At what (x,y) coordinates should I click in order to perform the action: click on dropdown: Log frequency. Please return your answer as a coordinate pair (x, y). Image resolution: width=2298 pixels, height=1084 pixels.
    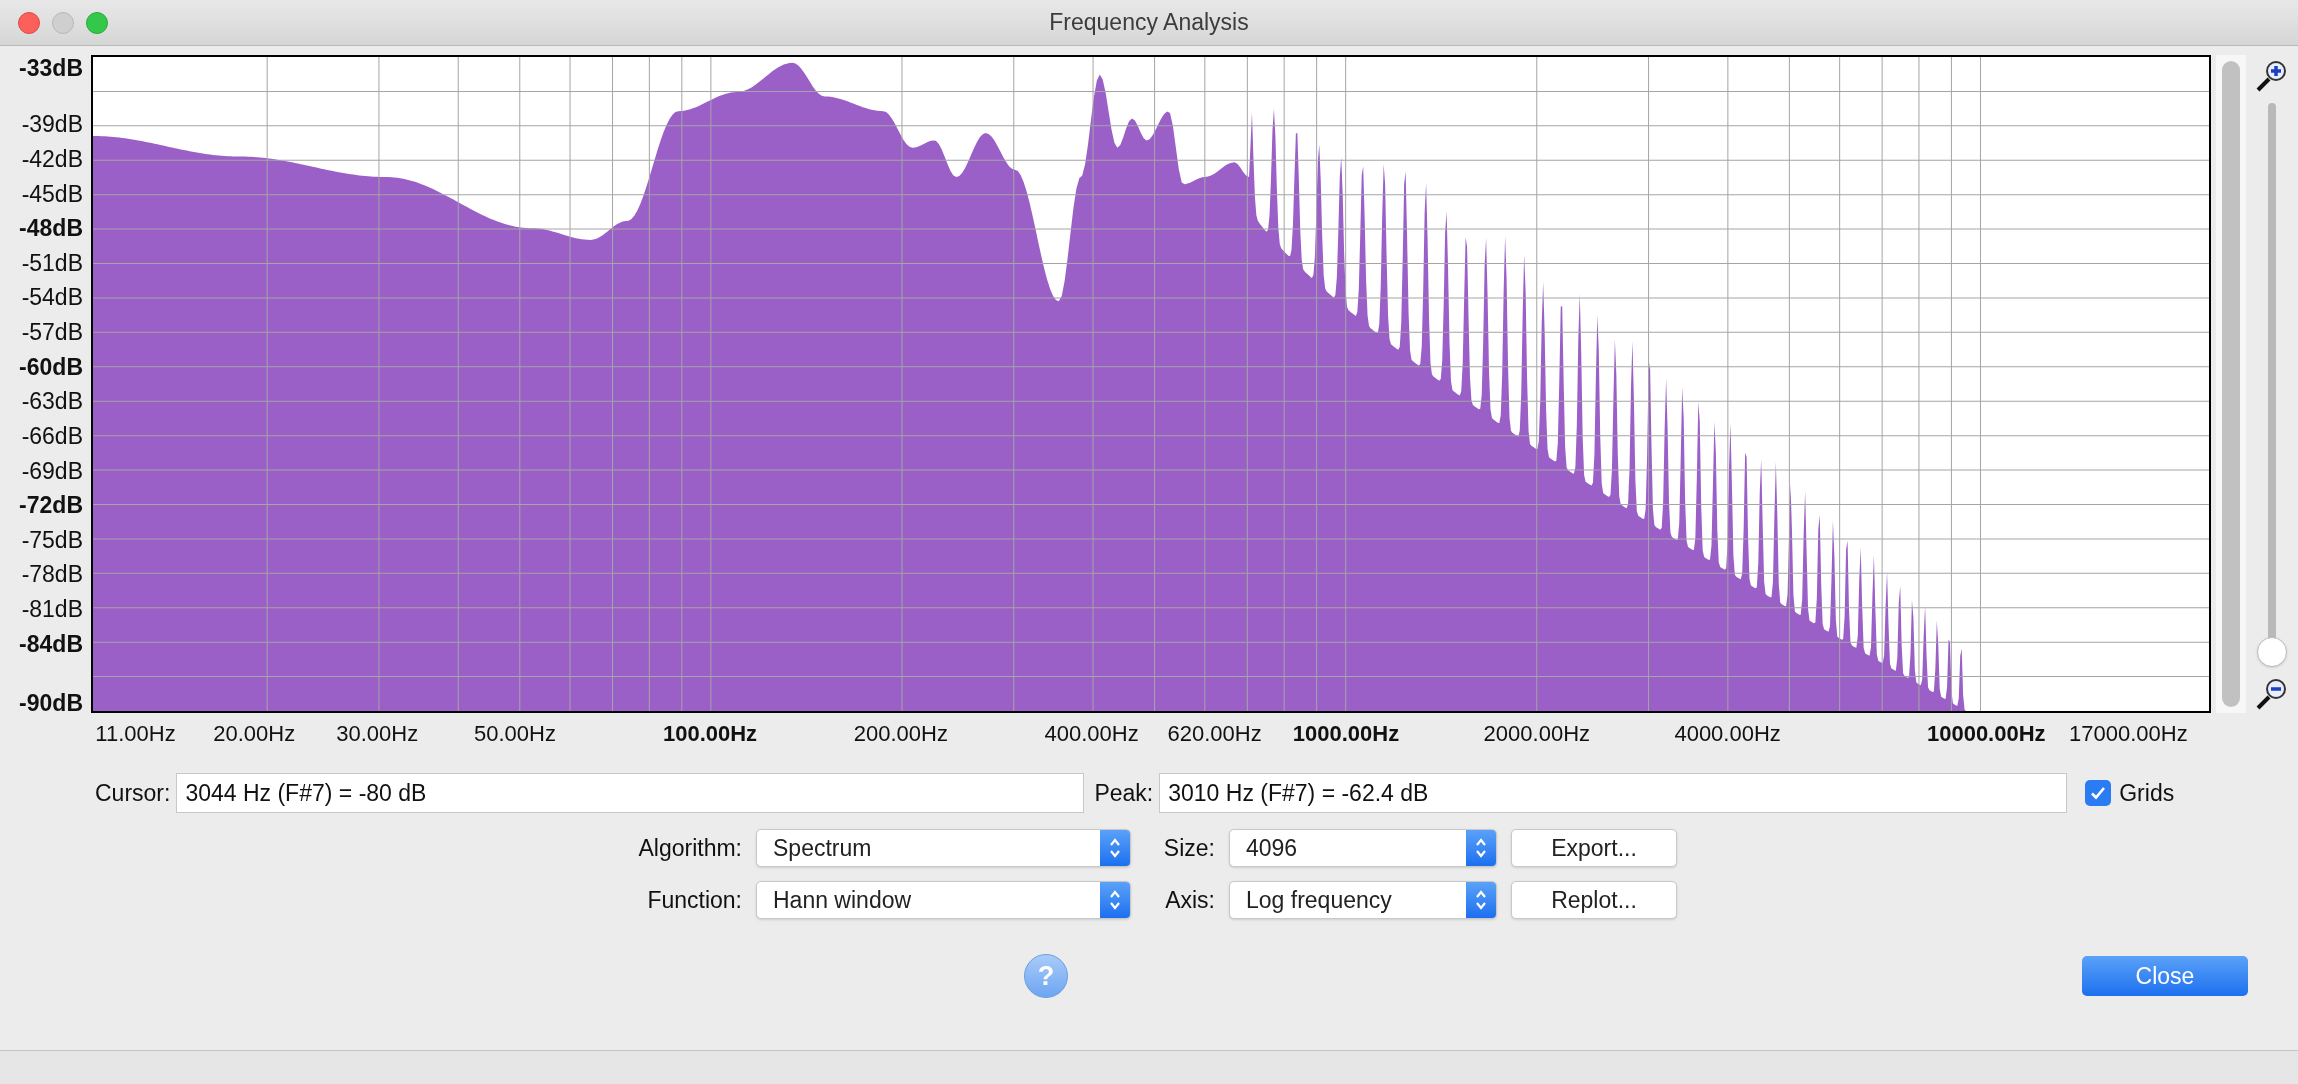
    Looking at the image, I should click on (1363, 900).